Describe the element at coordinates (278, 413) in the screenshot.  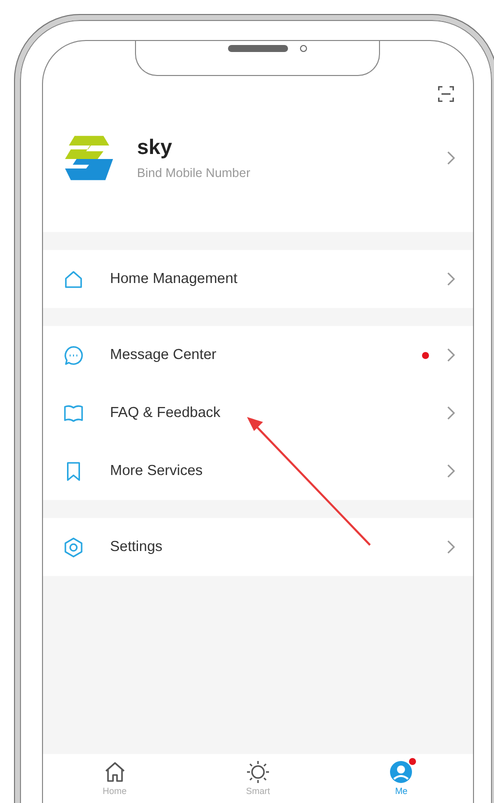
I see `menu-item: FAQ & Feedback` at that location.